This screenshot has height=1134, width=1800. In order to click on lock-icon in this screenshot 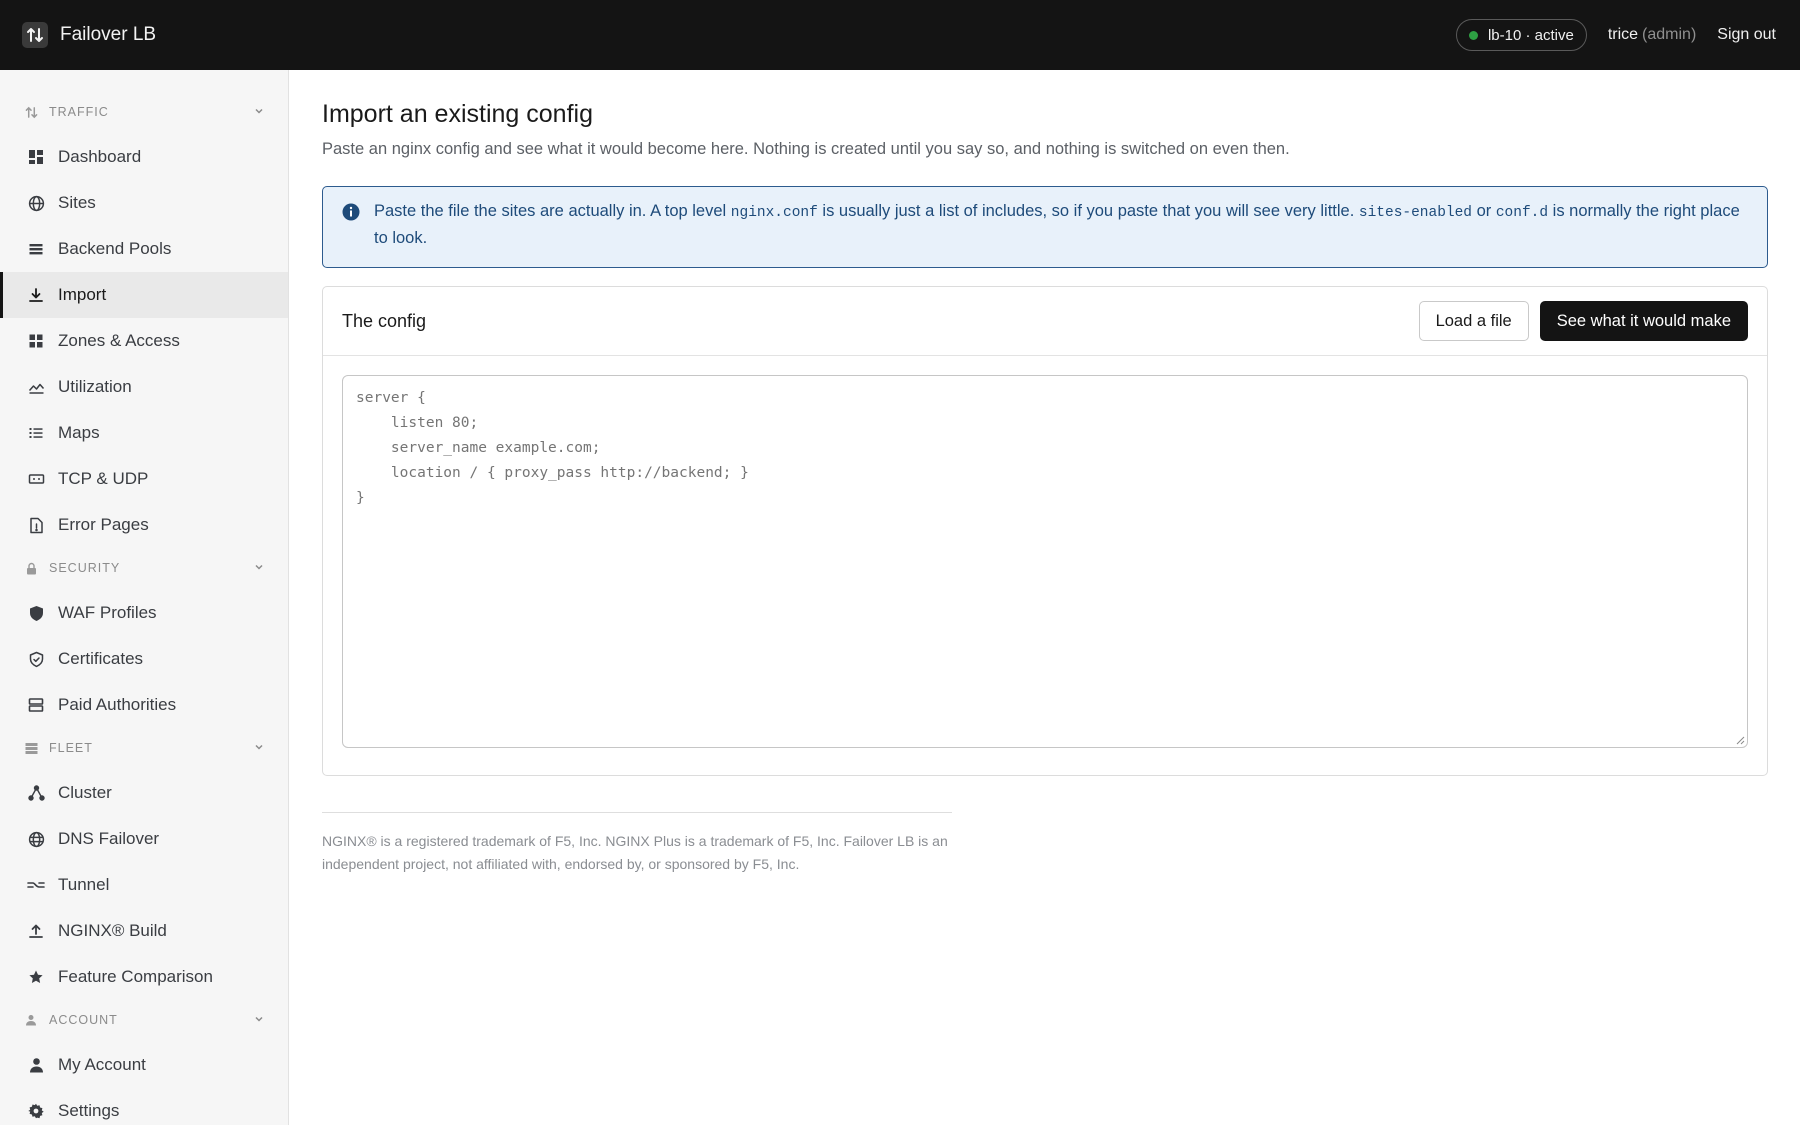, I will do `click(31, 568)`.